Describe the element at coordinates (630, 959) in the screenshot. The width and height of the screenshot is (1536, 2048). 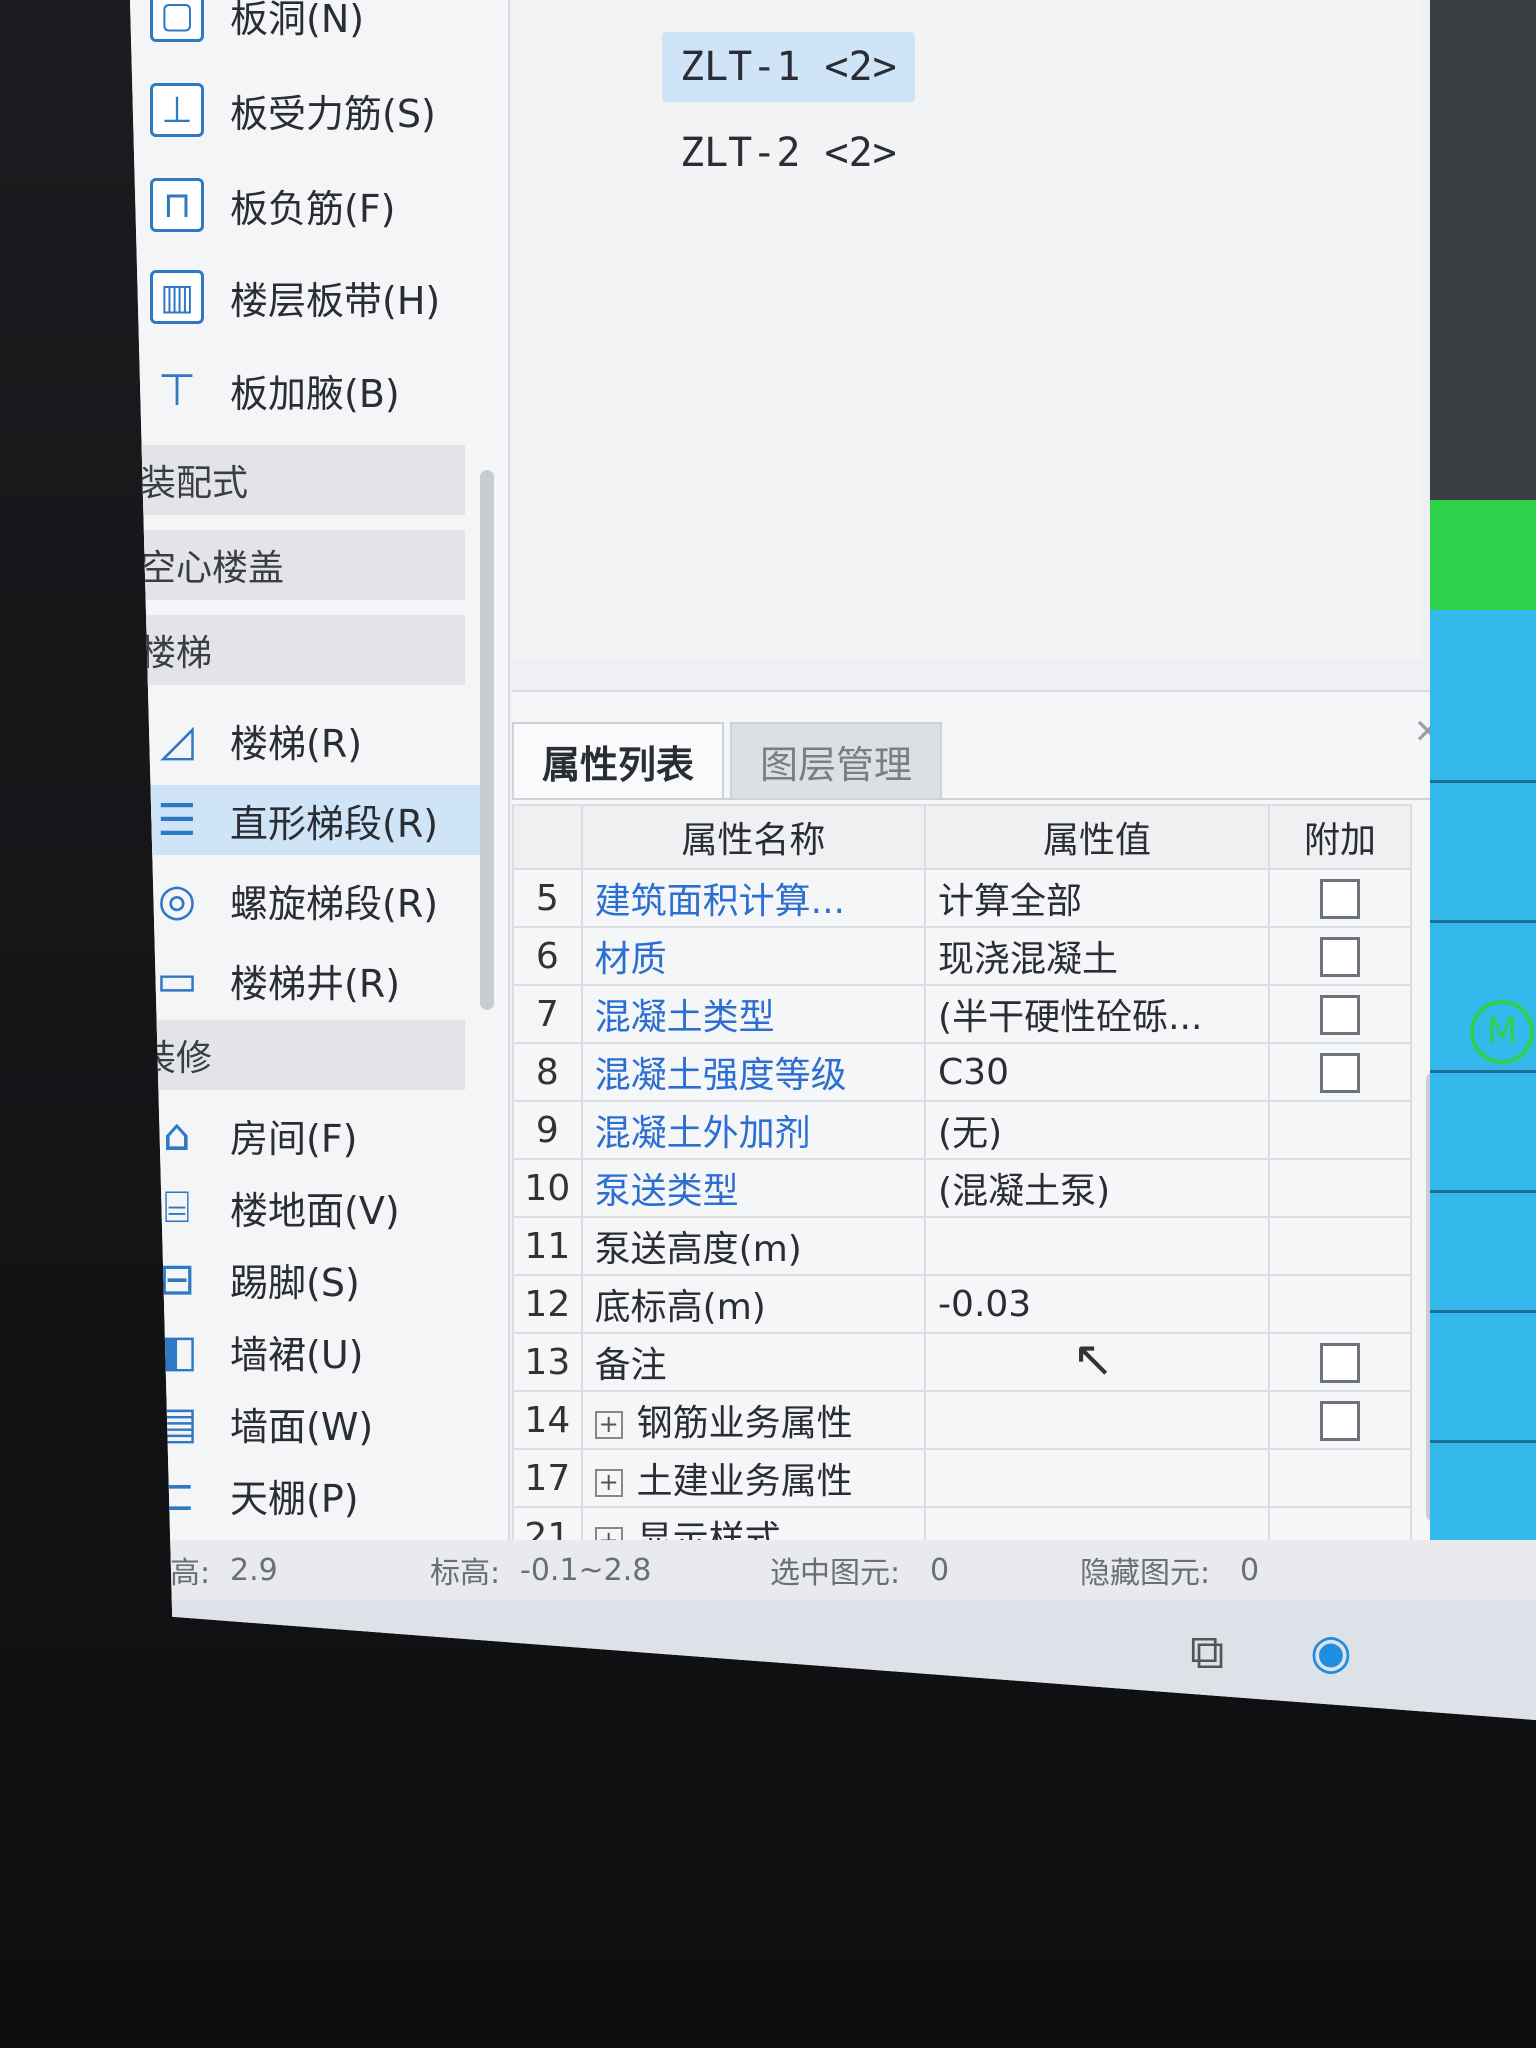
I see `property-name-label: 材质` at that location.